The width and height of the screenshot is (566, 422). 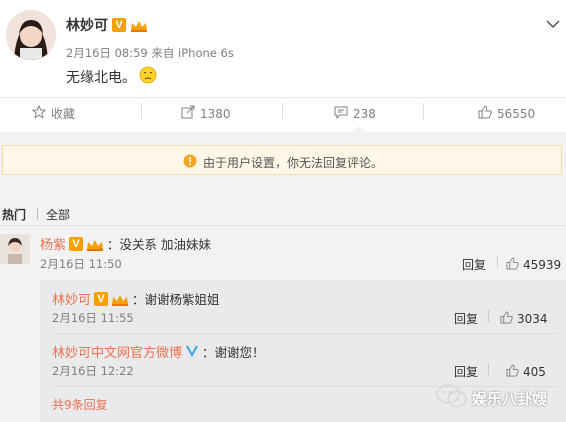 What do you see at coordinates (150, 53) in the screenshot?
I see `post-meta: 2月16日 08:59 来自 iPhone 6s` at bounding box center [150, 53].